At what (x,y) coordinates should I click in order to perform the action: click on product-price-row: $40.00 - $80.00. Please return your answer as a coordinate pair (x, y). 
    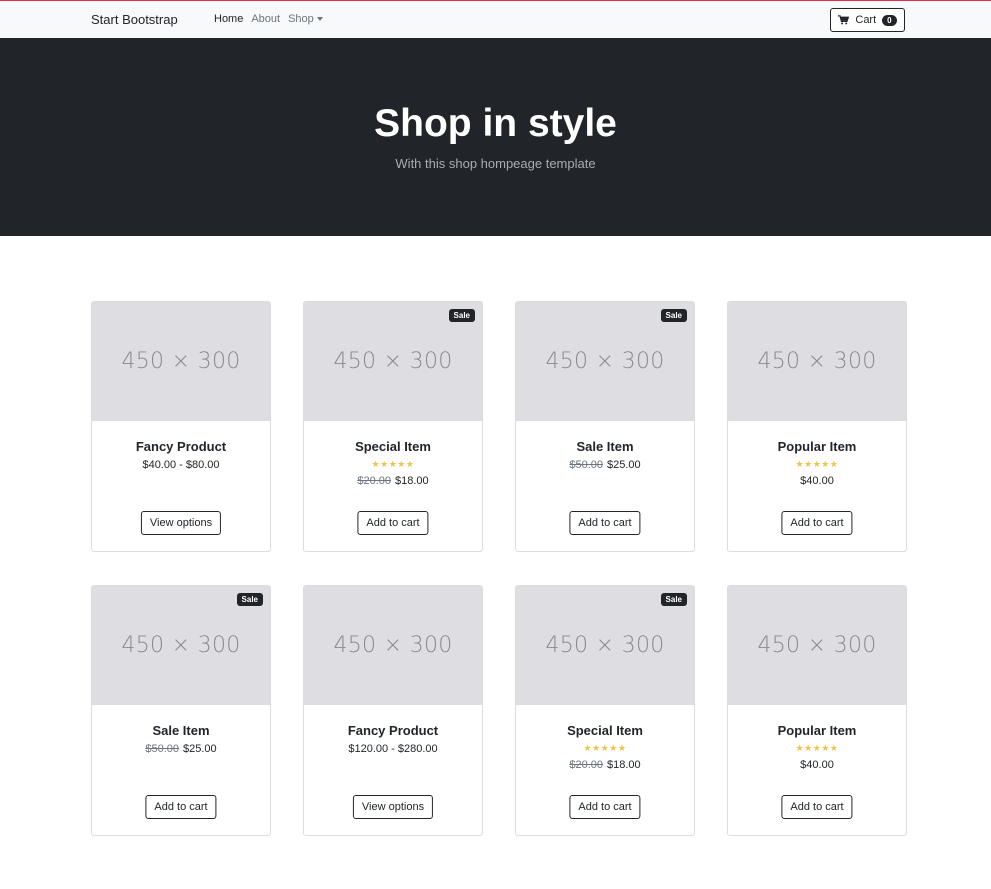
    Looking at the image, I should click on (181, 465).